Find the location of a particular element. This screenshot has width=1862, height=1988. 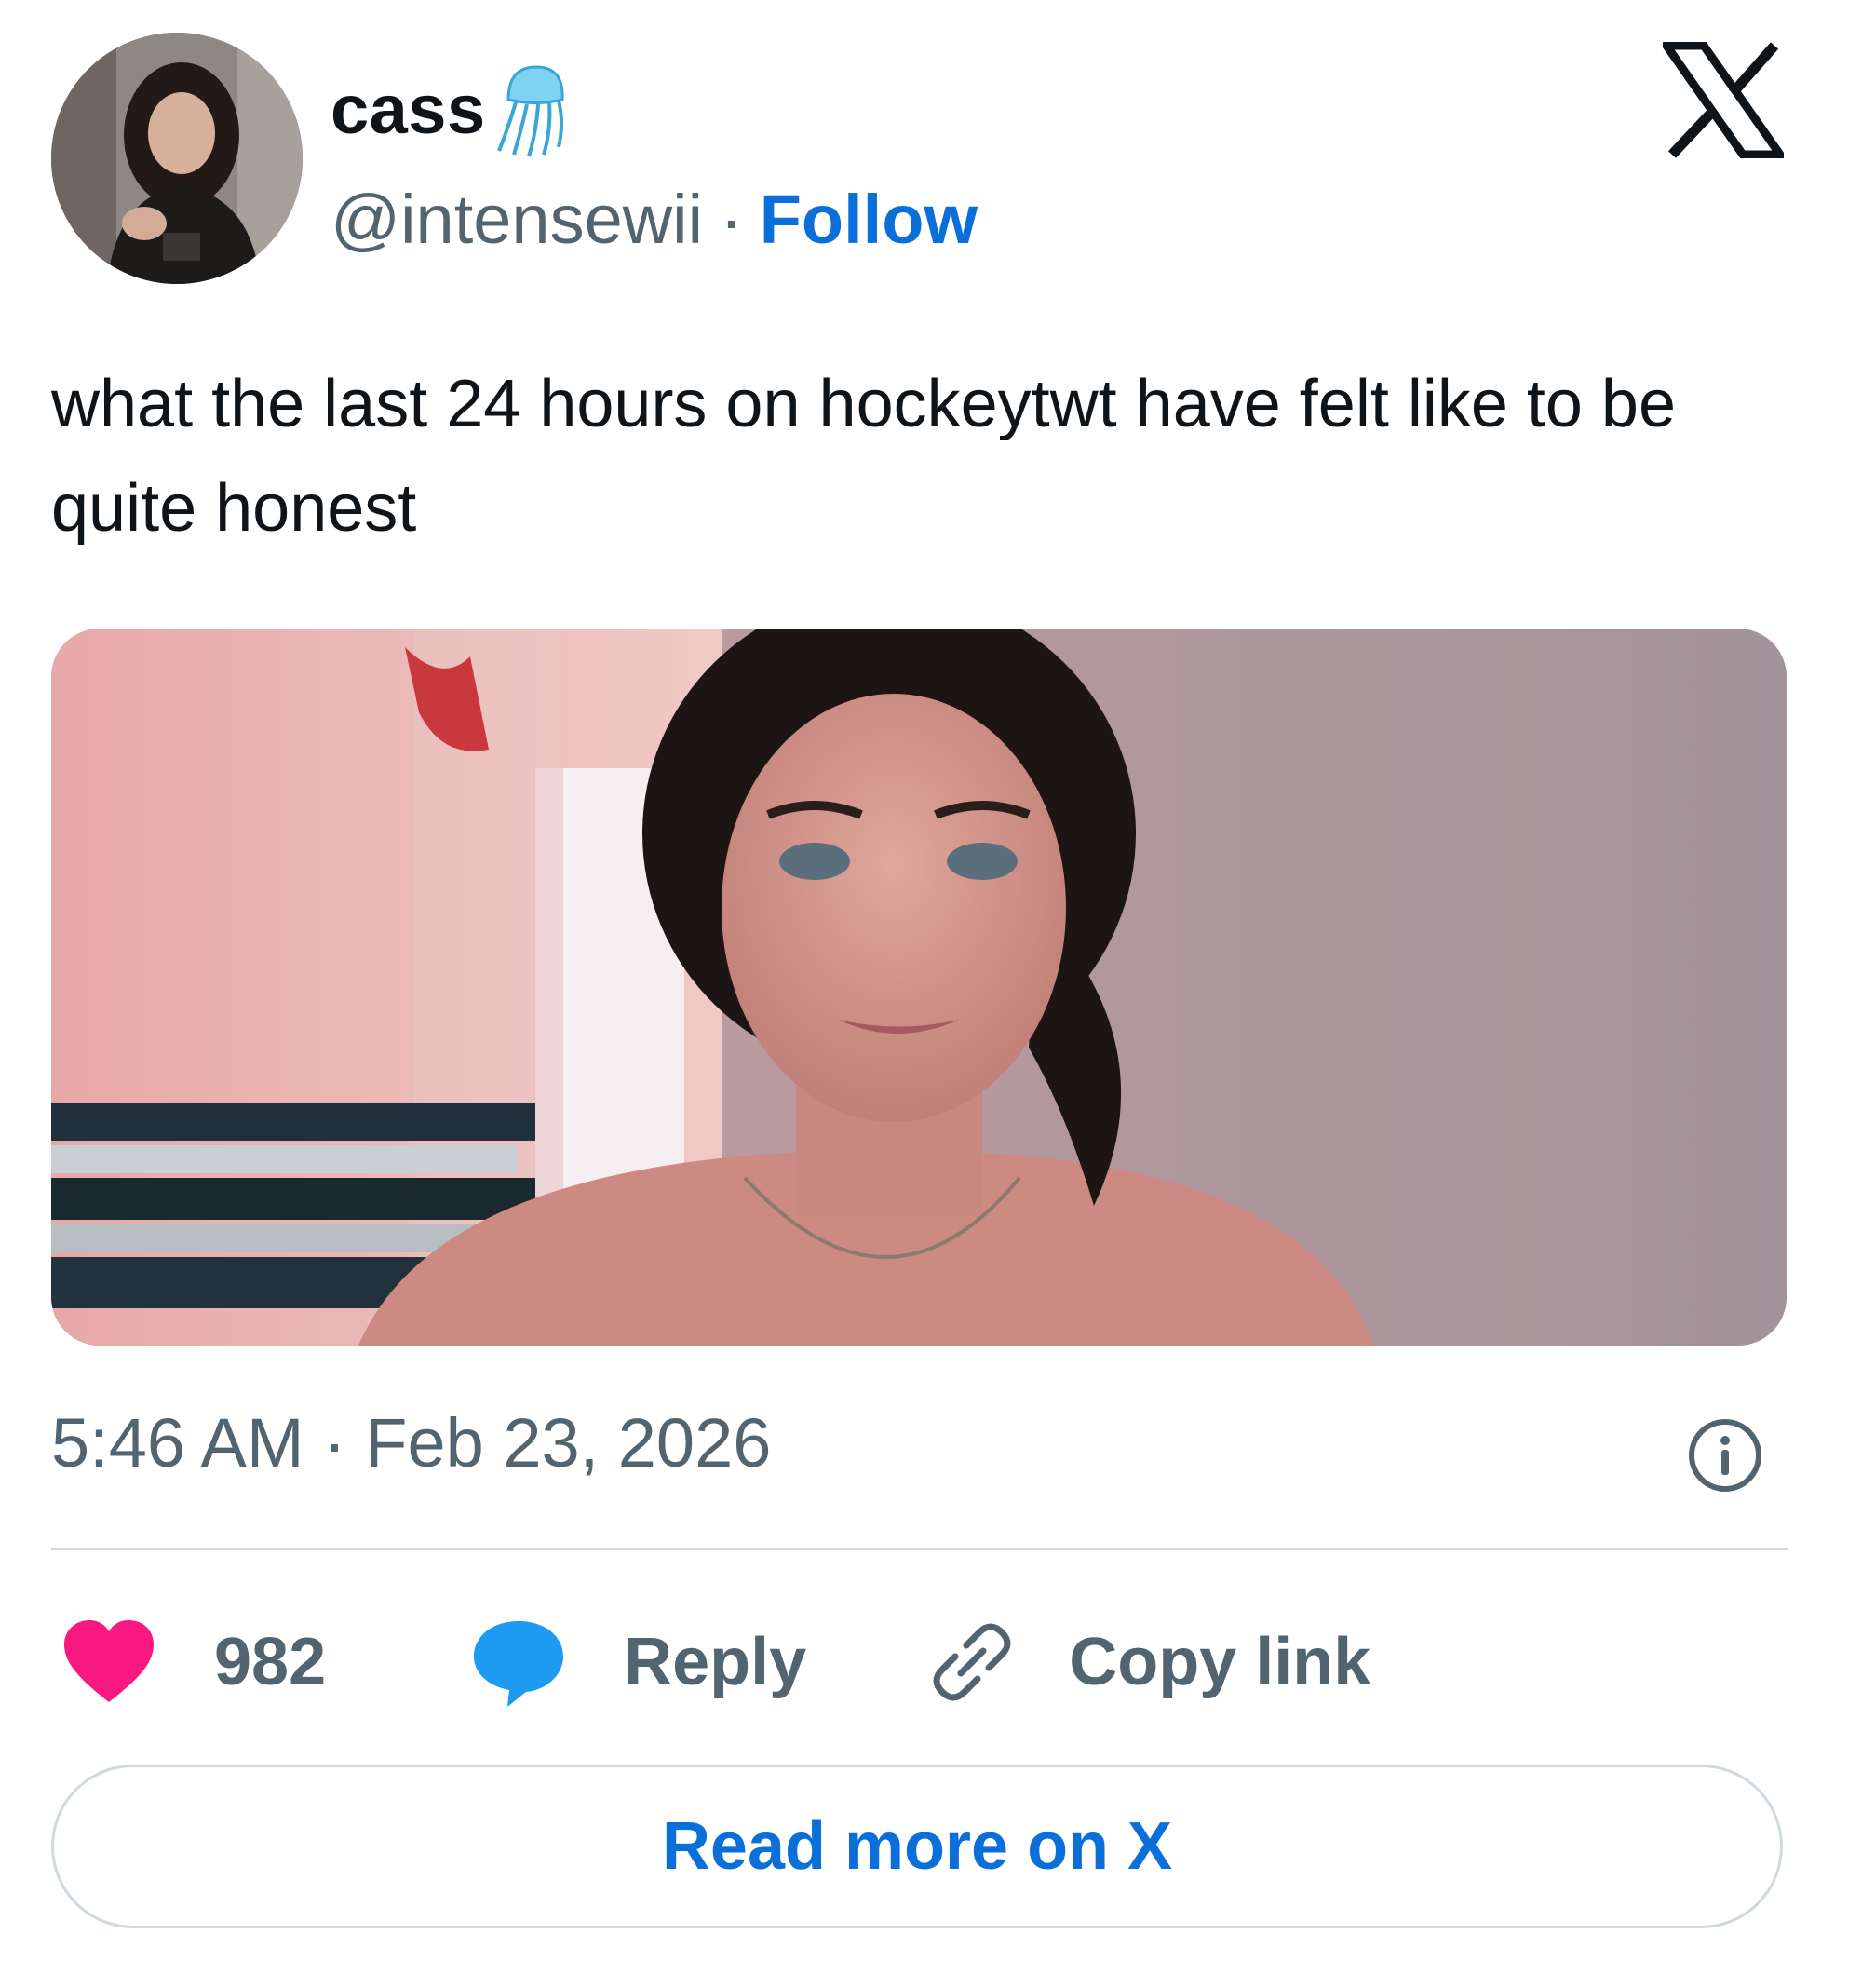

author-display-name: cass is located at coordinates (408, 109).